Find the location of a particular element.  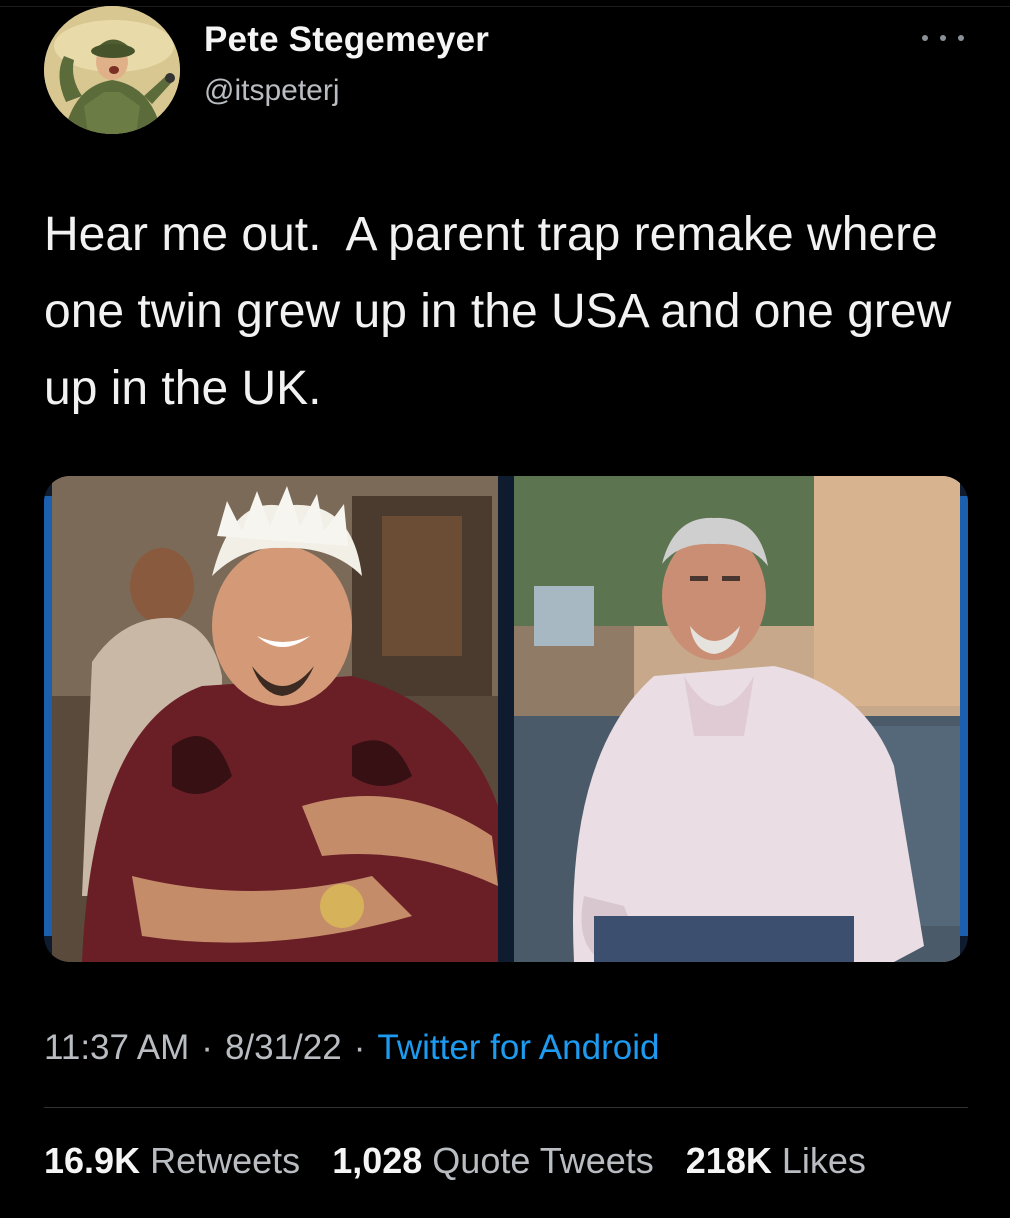

retweets-stat: 16.9K Retweets is located at coordinates (172, 1160).